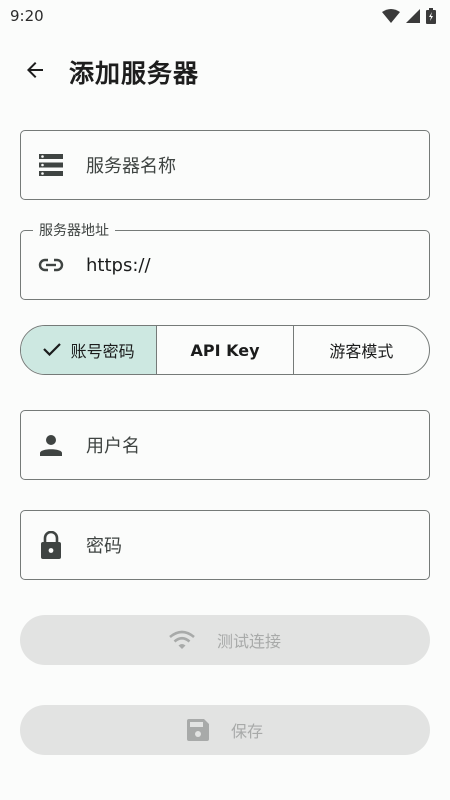 This screenshot has width=450, height=800. What do you see at coordinates (131, 166) in the screenshot?
I see `server-name-placeholder: 服务器名称` at bounding box center [131, 166].